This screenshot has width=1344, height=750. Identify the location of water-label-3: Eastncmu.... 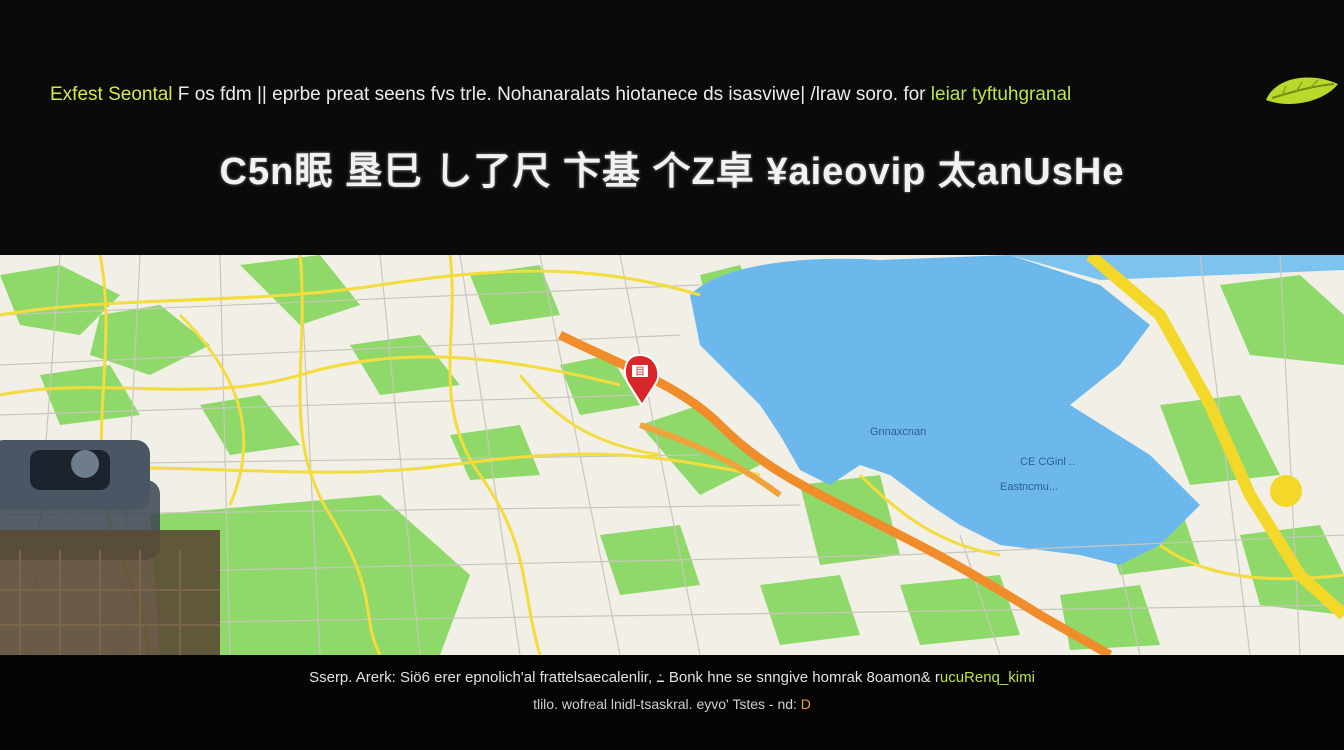
(1029, 487).